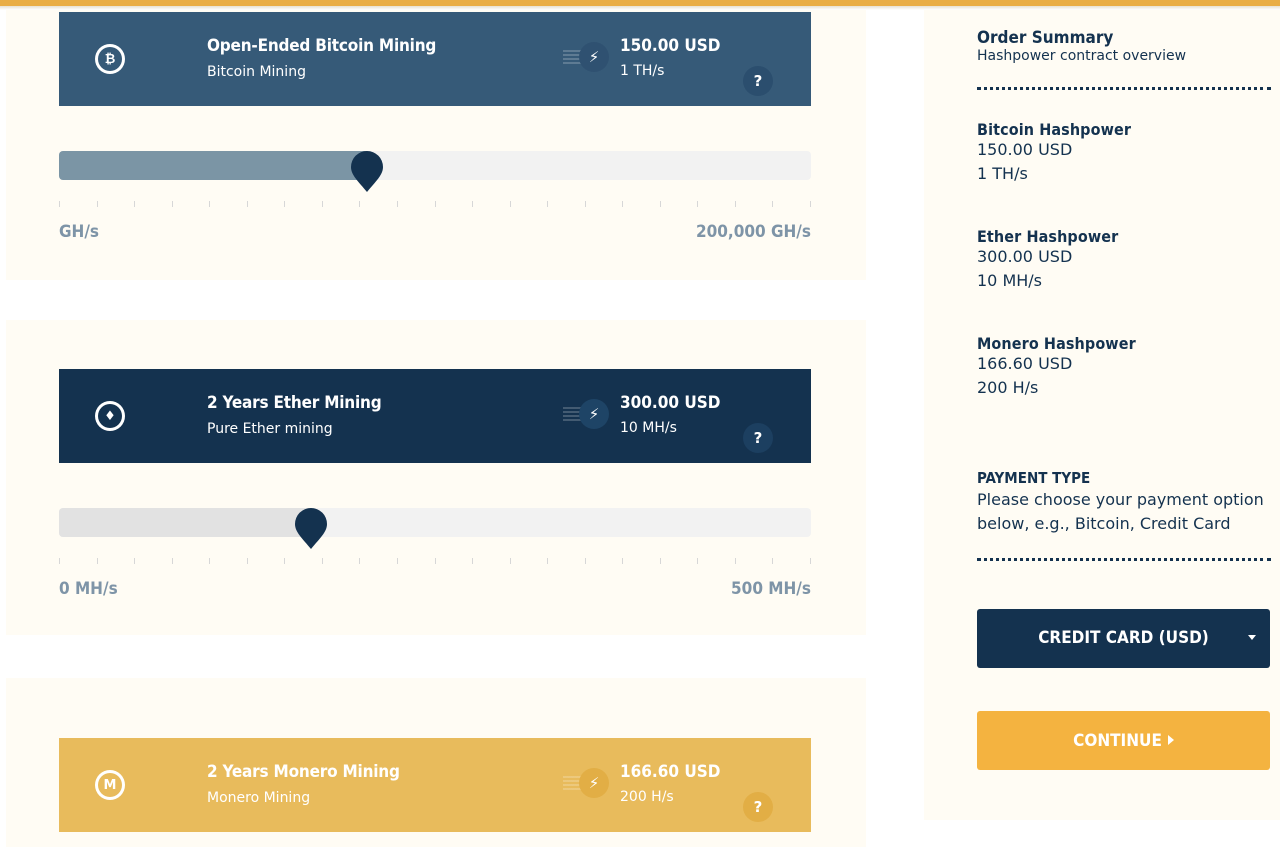 The width and height of the screenshot is (1280, 847). I want to click on summary-item-bitcoin-rate: 1 TH/s, so click(1002, 173).